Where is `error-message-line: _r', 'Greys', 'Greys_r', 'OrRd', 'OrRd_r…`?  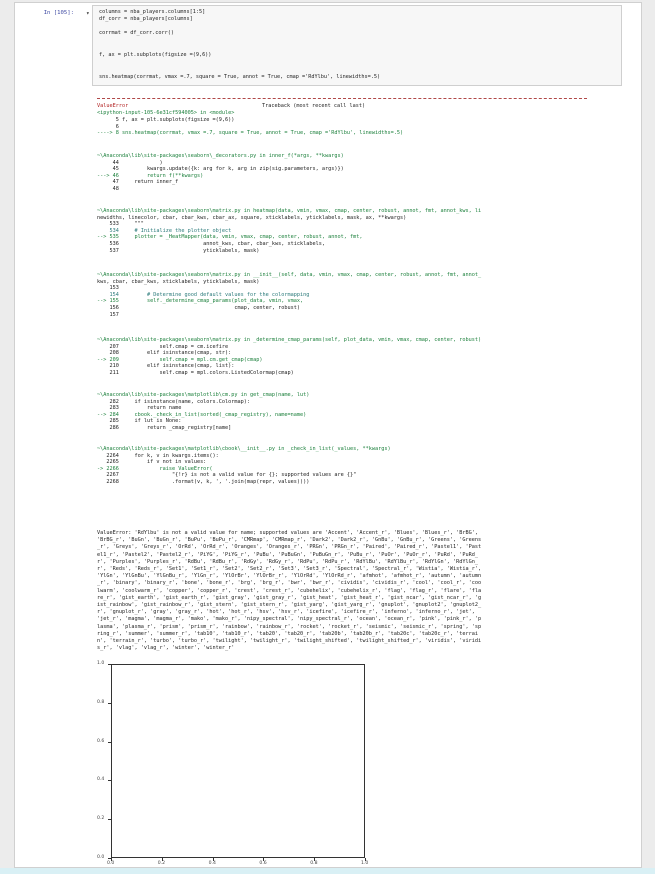 error-message-line: _r', 'Greys', 'Greys_r', 'OrRd', 'OrRd_r… is located at coordinates (289, 547).